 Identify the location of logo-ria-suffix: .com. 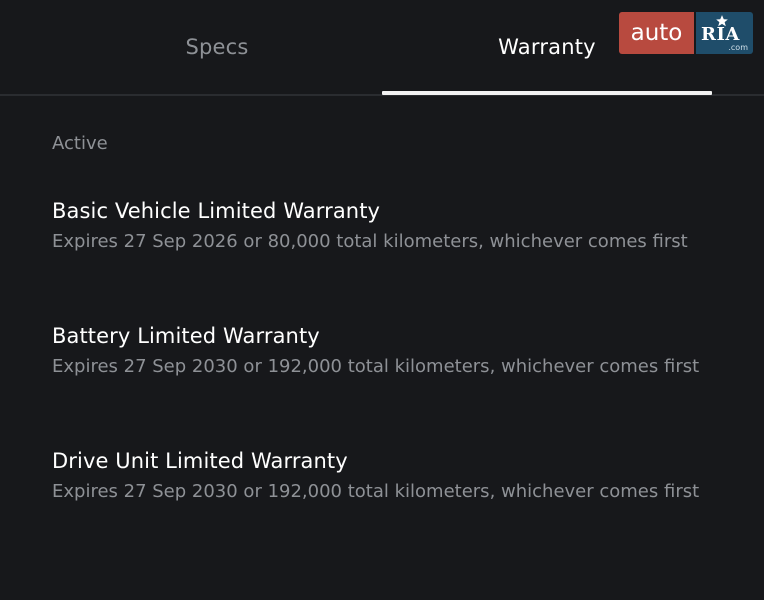
(738, 47).